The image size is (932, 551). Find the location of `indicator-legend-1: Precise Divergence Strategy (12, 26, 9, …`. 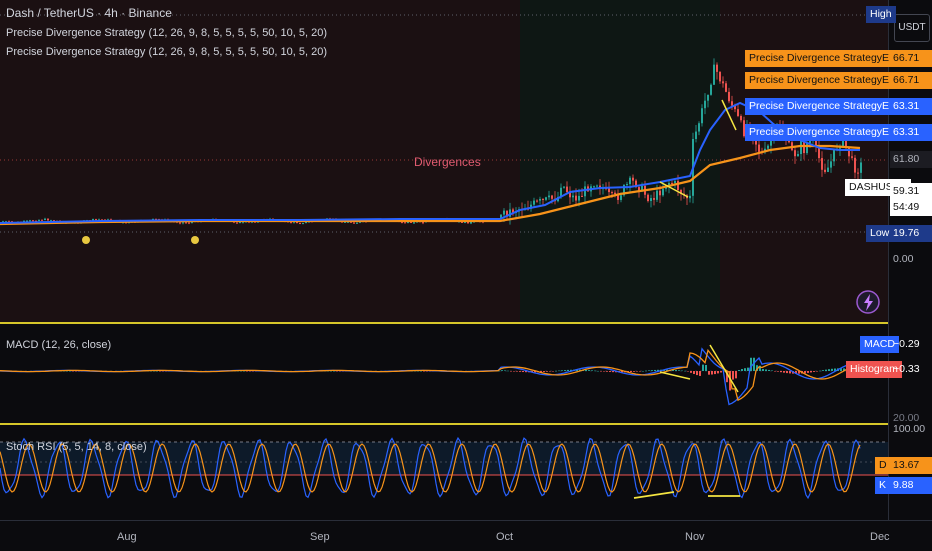

indicator-legend-1: Precise Divergence Strategy (12, 26, 9, … is located at coordinates (166, 33).